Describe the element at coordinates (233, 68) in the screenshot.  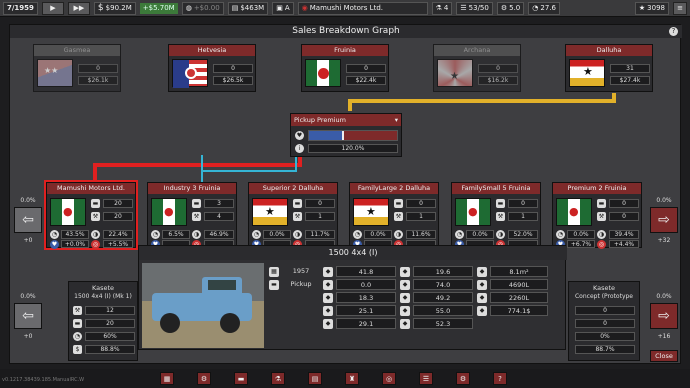
I see `country-value: 0` at that location.